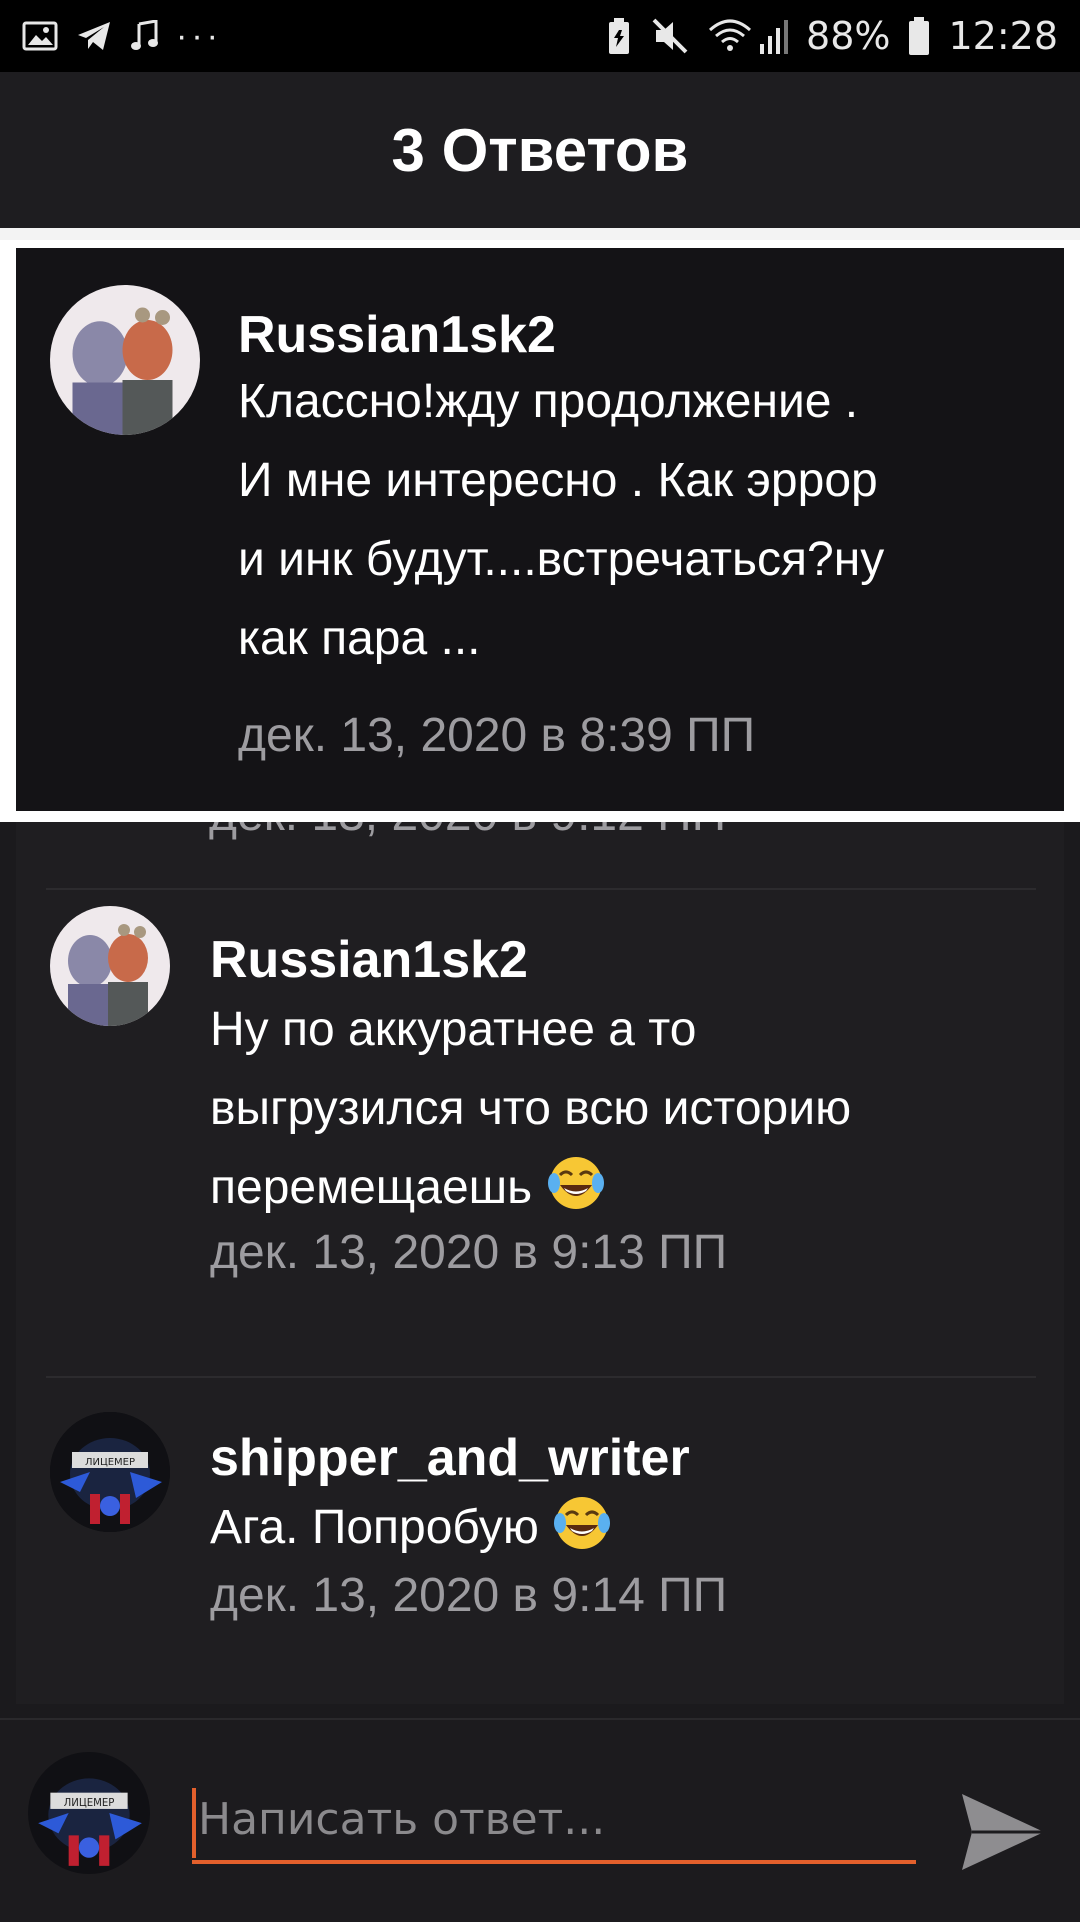 This screenshot has height=1922, width=1080. I want to click on status-bar-right: 88% 12:28, so click(832, 36).